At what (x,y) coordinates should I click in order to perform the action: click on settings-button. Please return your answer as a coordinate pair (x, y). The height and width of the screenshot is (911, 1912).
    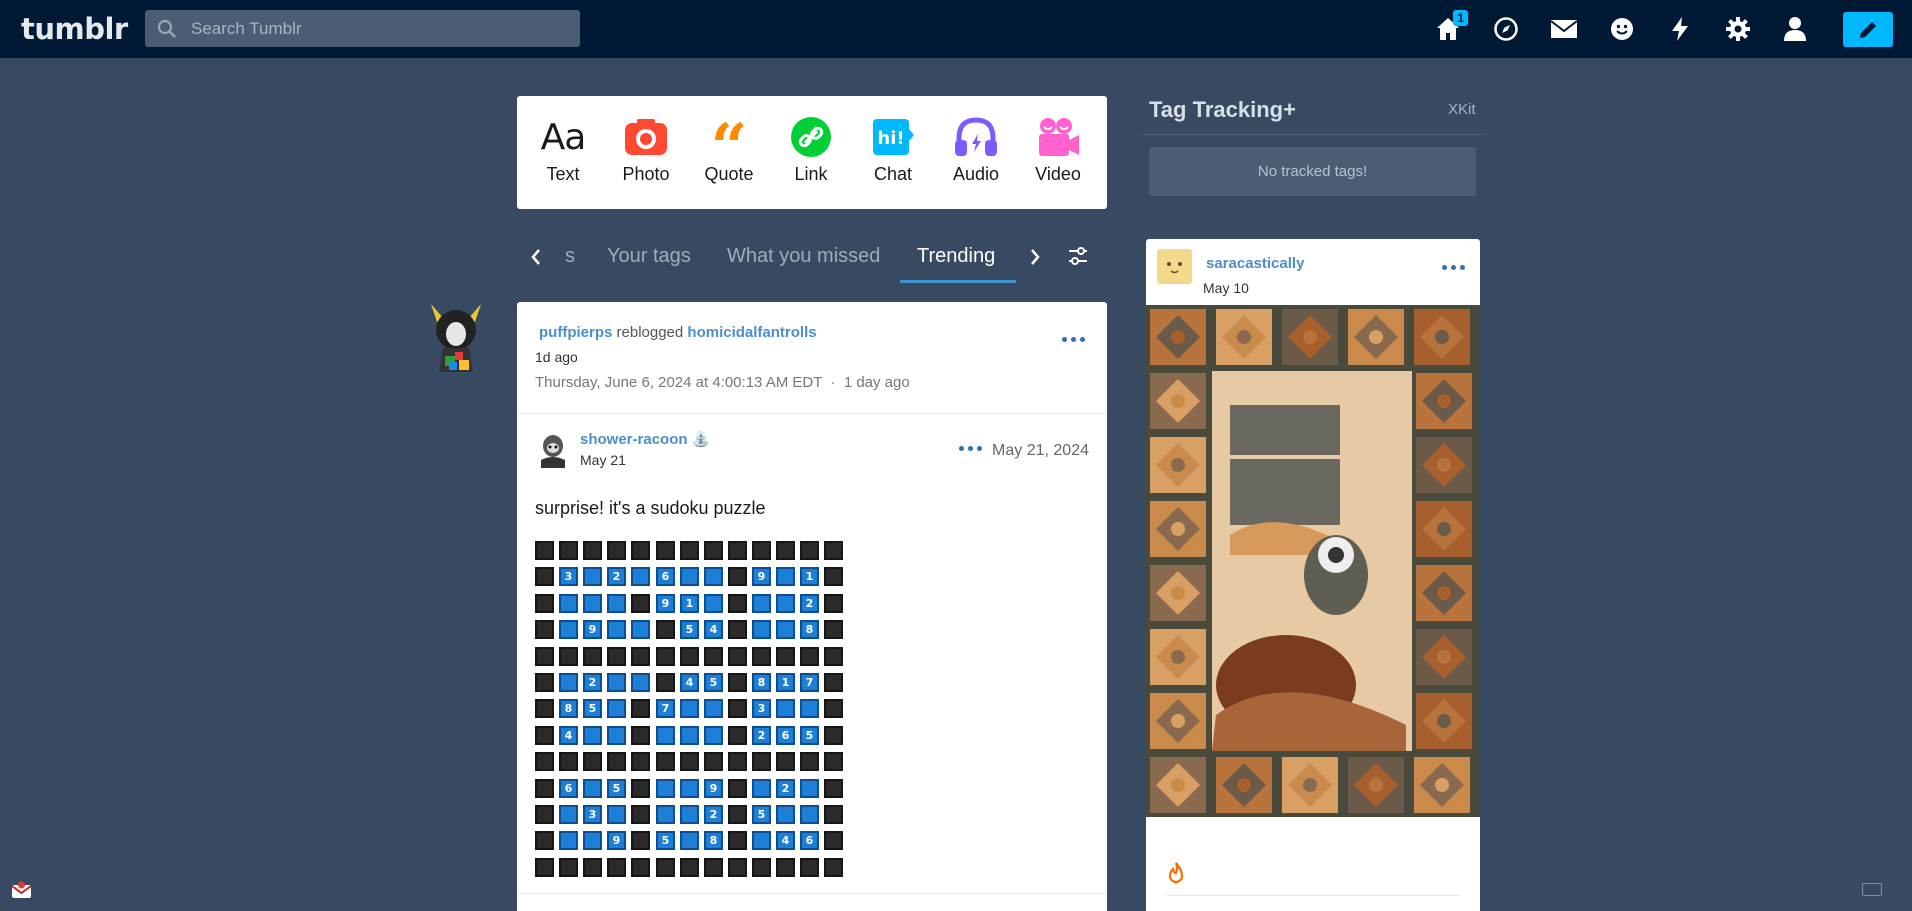
    Looking at the image, I should click on (1738, 29).